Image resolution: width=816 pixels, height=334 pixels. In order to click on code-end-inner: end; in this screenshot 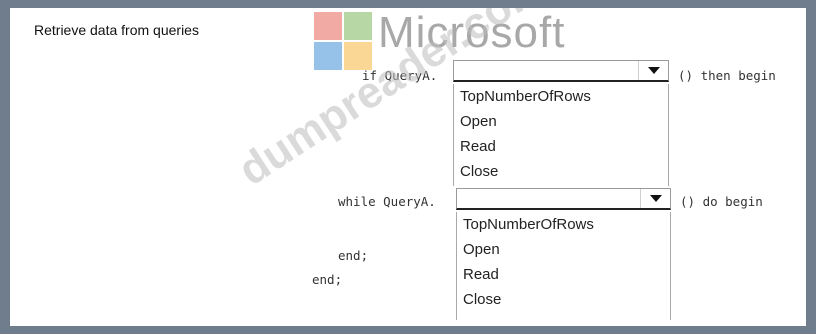, I will do `click(353, 255)`.